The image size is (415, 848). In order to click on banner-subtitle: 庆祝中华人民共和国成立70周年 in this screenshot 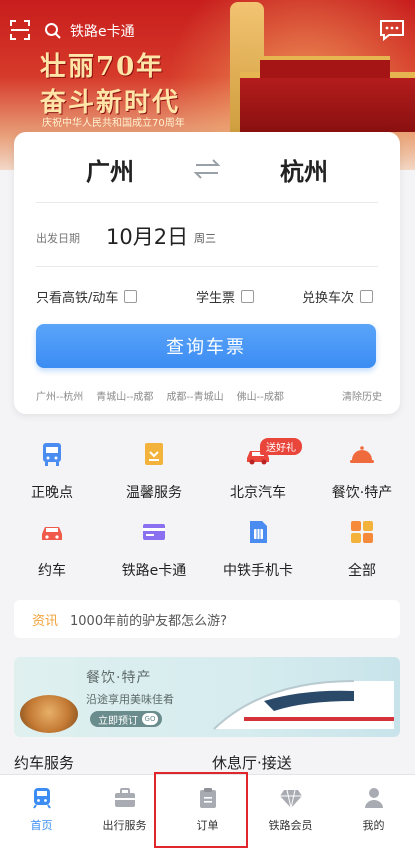, I will do `click(113, 123)`.